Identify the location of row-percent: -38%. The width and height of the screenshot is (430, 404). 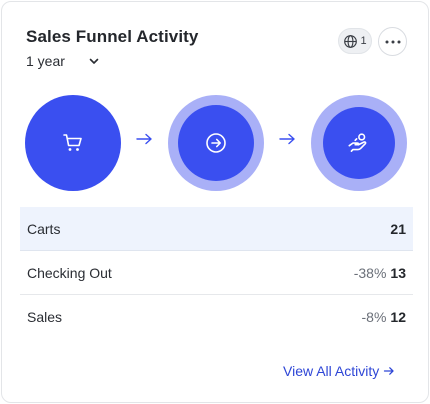
(370, 272).